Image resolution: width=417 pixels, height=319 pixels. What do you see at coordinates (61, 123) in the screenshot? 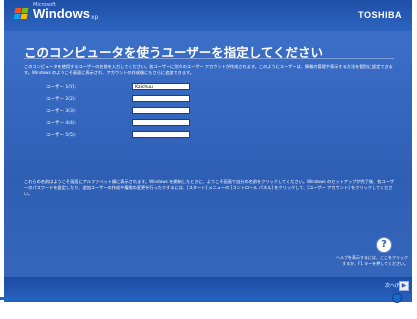
I see `user4-label: ユーザー 4(4):` at bounding box center [61, 123].